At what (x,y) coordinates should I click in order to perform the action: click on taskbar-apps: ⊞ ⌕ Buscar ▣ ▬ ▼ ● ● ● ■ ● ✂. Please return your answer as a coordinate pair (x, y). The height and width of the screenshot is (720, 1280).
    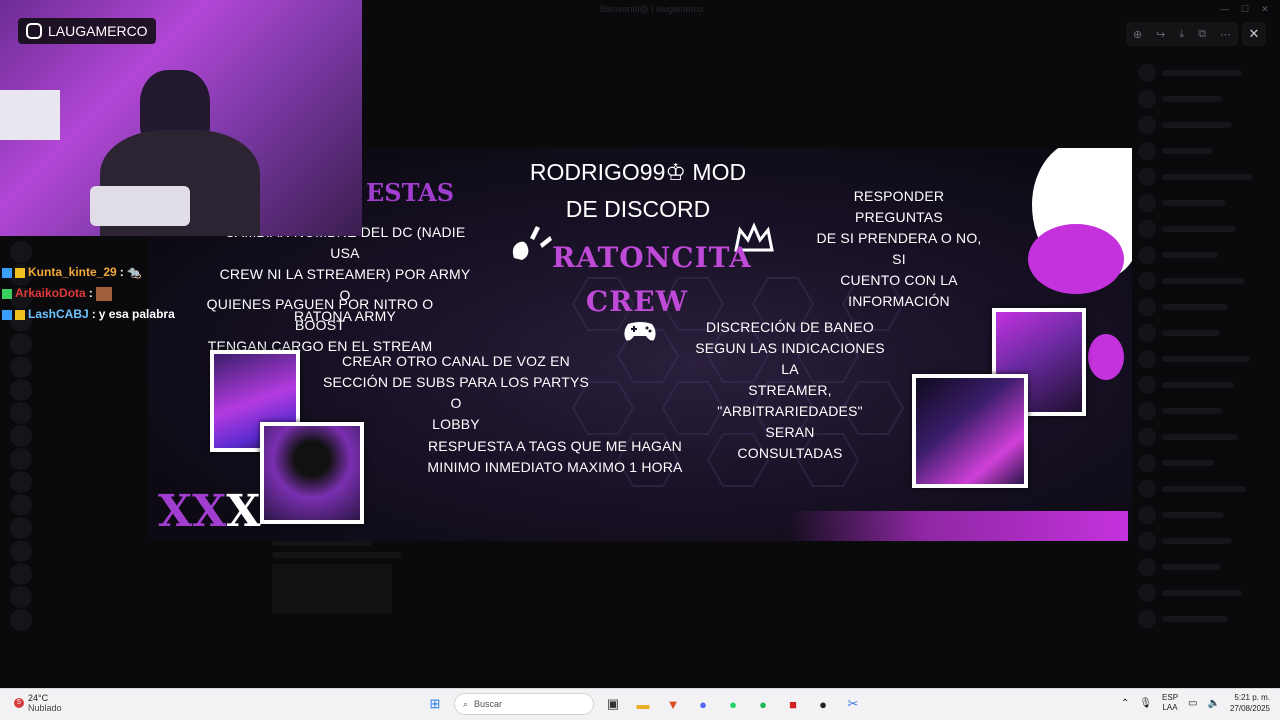
    Looking at the image, I should click on (644, 704).